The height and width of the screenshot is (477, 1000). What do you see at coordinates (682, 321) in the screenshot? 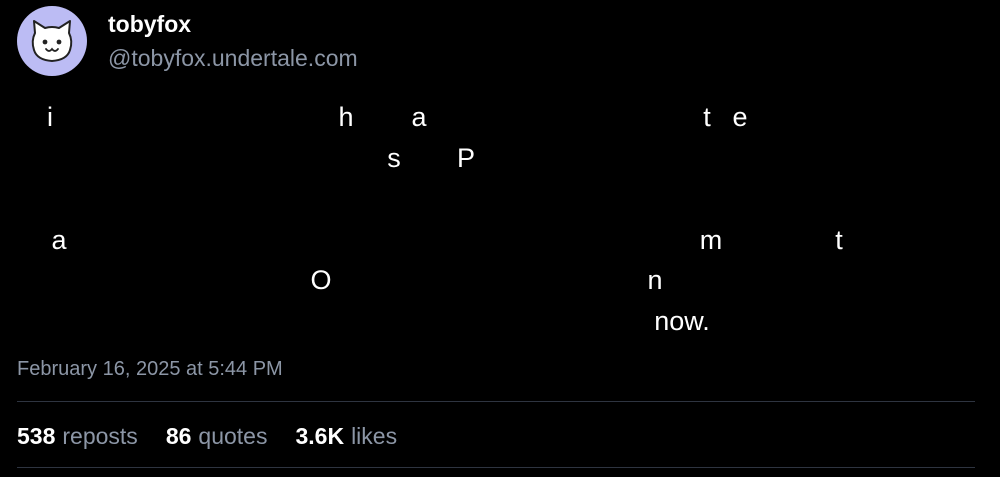
I see `post-char: now.` at bounding box center [682, 321].